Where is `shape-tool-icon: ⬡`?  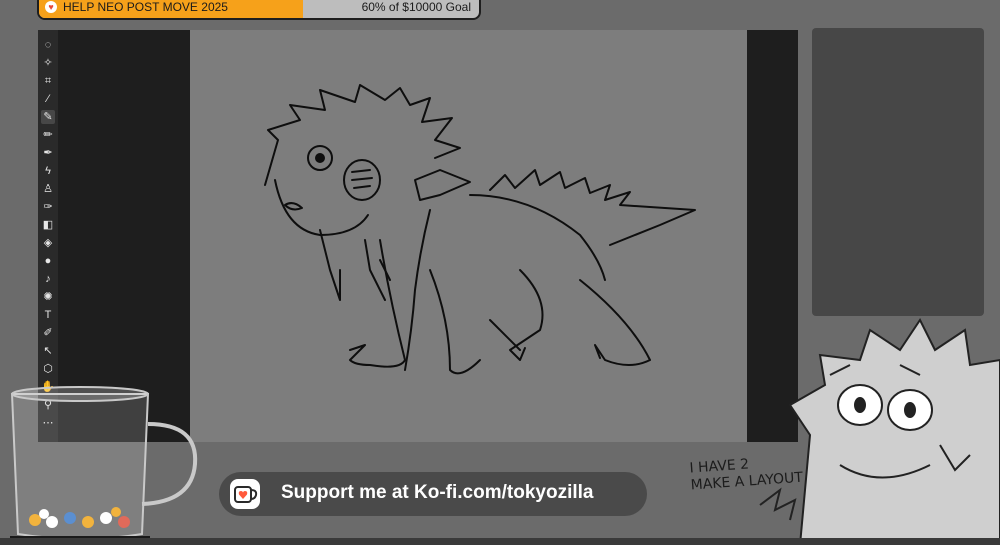
shape-tool-icon: ⬡ is located at coordinates (48, 369).